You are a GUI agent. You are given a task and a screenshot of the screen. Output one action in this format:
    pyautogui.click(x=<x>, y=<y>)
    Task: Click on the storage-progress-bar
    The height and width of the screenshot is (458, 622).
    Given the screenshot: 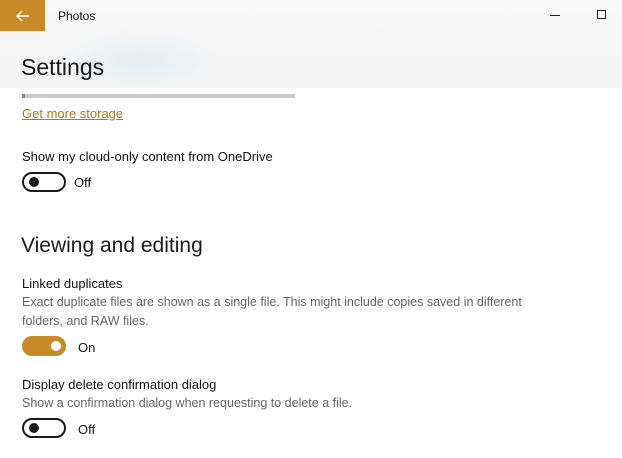 What is the action you would take?
    pyautogui.click(x=158, y=96)
    